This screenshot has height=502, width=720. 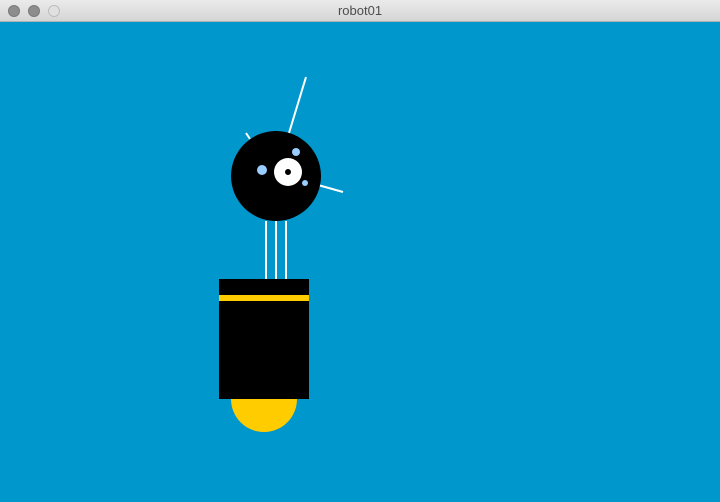 I want to click on head-spot-top, so click(x=296, y=152).